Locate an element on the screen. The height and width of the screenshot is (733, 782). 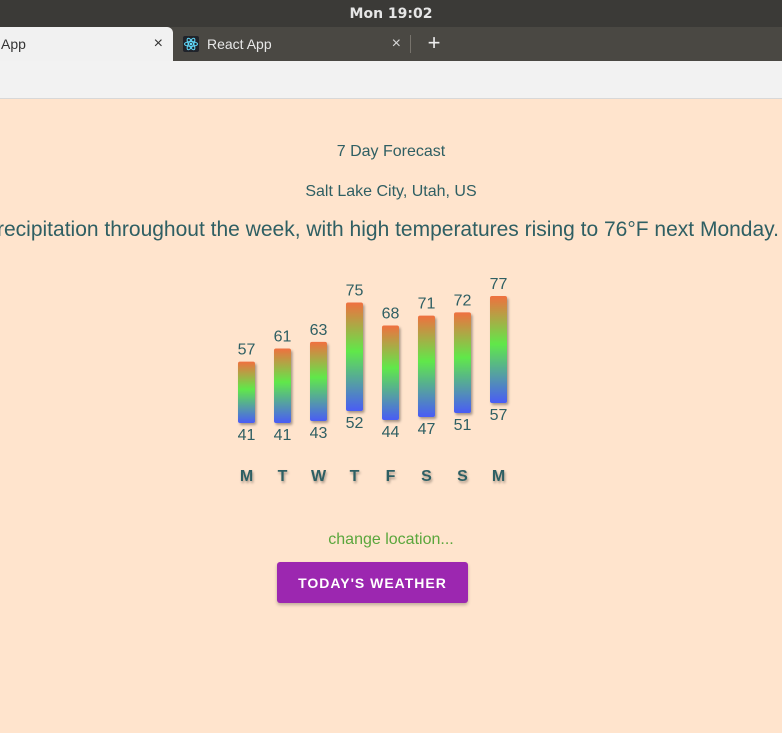
react-logo-icon is located at coordinates (191, 44).